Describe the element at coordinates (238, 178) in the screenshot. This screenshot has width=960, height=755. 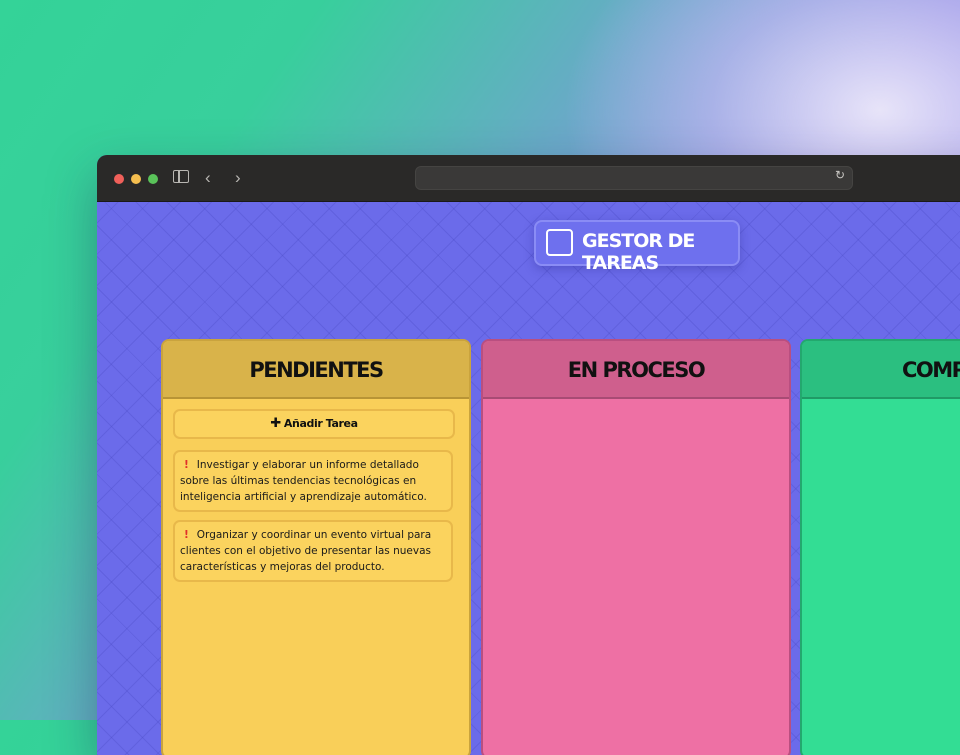
I see `forward-icon: ›` at that location.